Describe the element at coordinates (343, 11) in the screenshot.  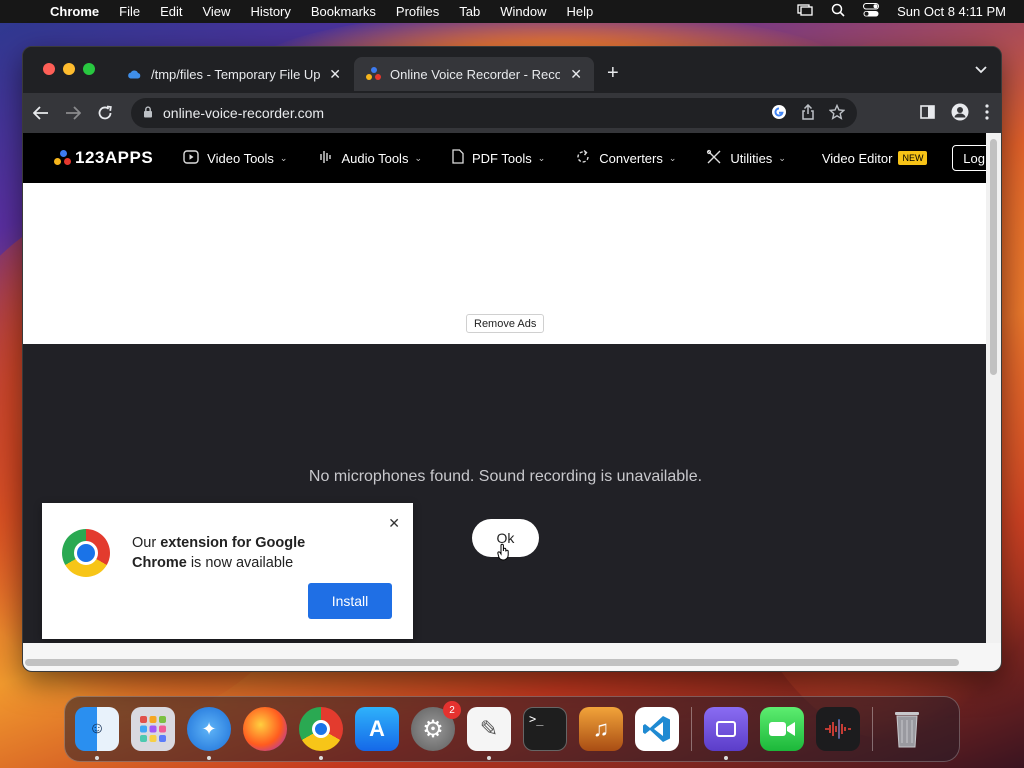
I see `menu-bookmarks: Bookmarks` at that location.